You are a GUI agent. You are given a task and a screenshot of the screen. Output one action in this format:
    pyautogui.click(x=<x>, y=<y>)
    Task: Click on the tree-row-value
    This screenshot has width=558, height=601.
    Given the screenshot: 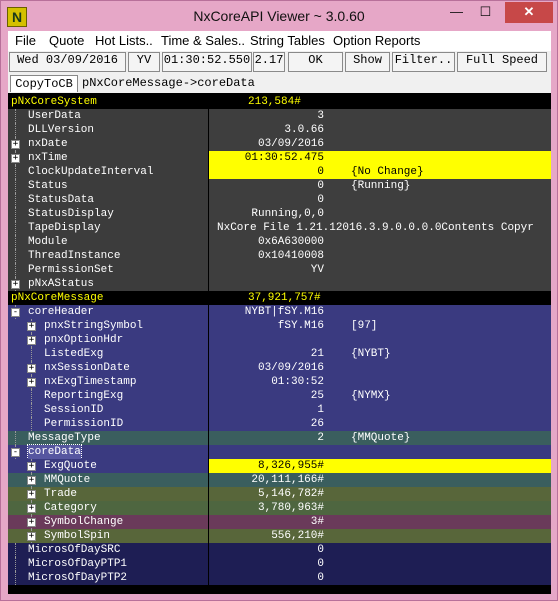 What is the action you would take?
    pyautogui.click(x=266, y=284)
    